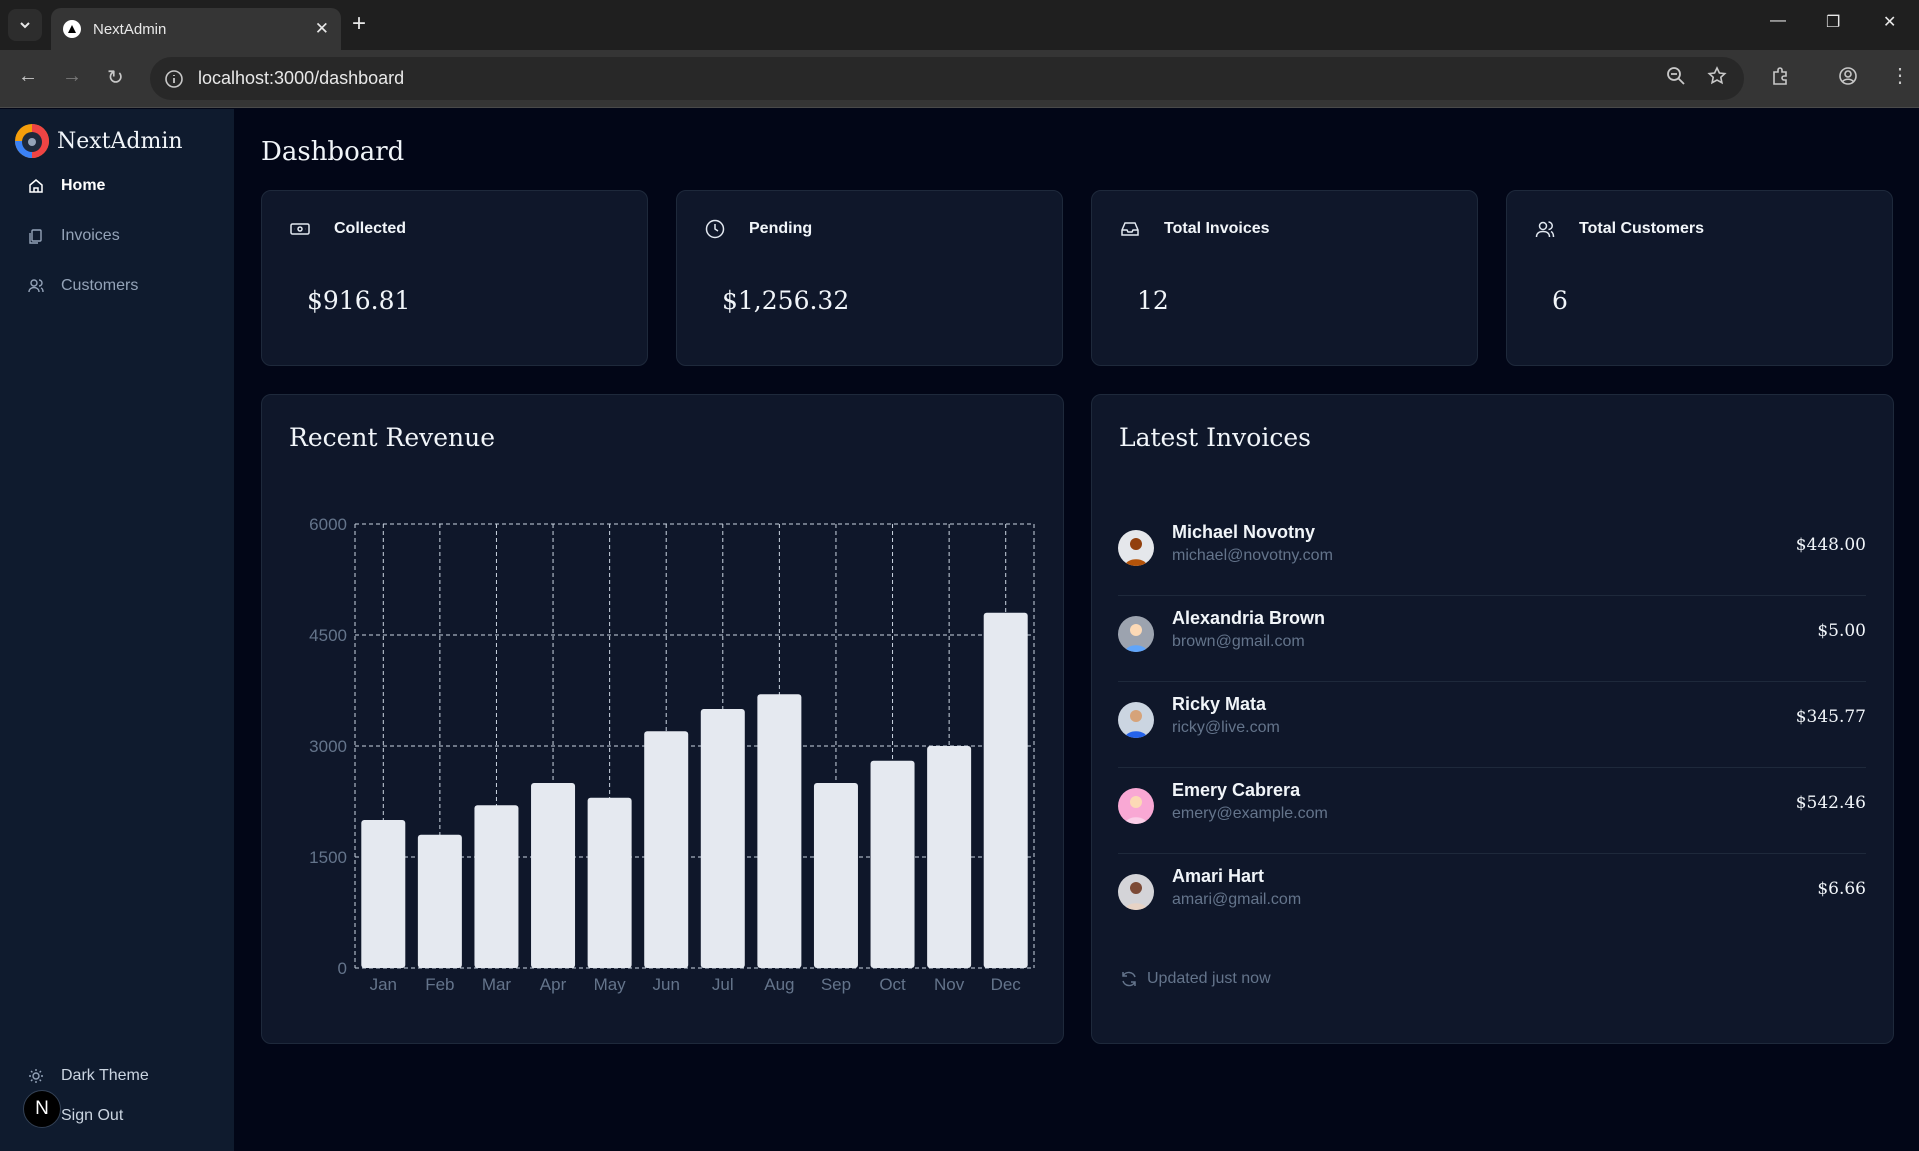 This screenshot has height=1151, width=1919. Describe the element at coordinates (1250, 813) in the screenshot. I see `customer-email: emery@example.com` at that location.